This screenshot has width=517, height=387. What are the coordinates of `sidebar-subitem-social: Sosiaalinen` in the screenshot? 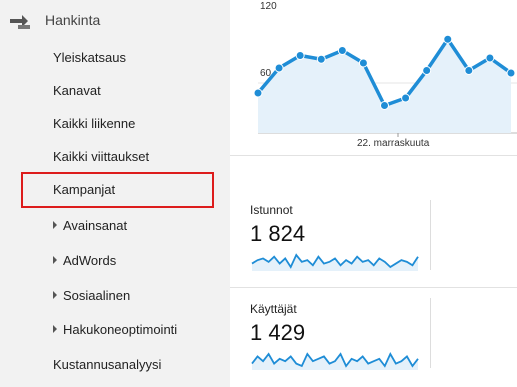 It's located at (91, 295).